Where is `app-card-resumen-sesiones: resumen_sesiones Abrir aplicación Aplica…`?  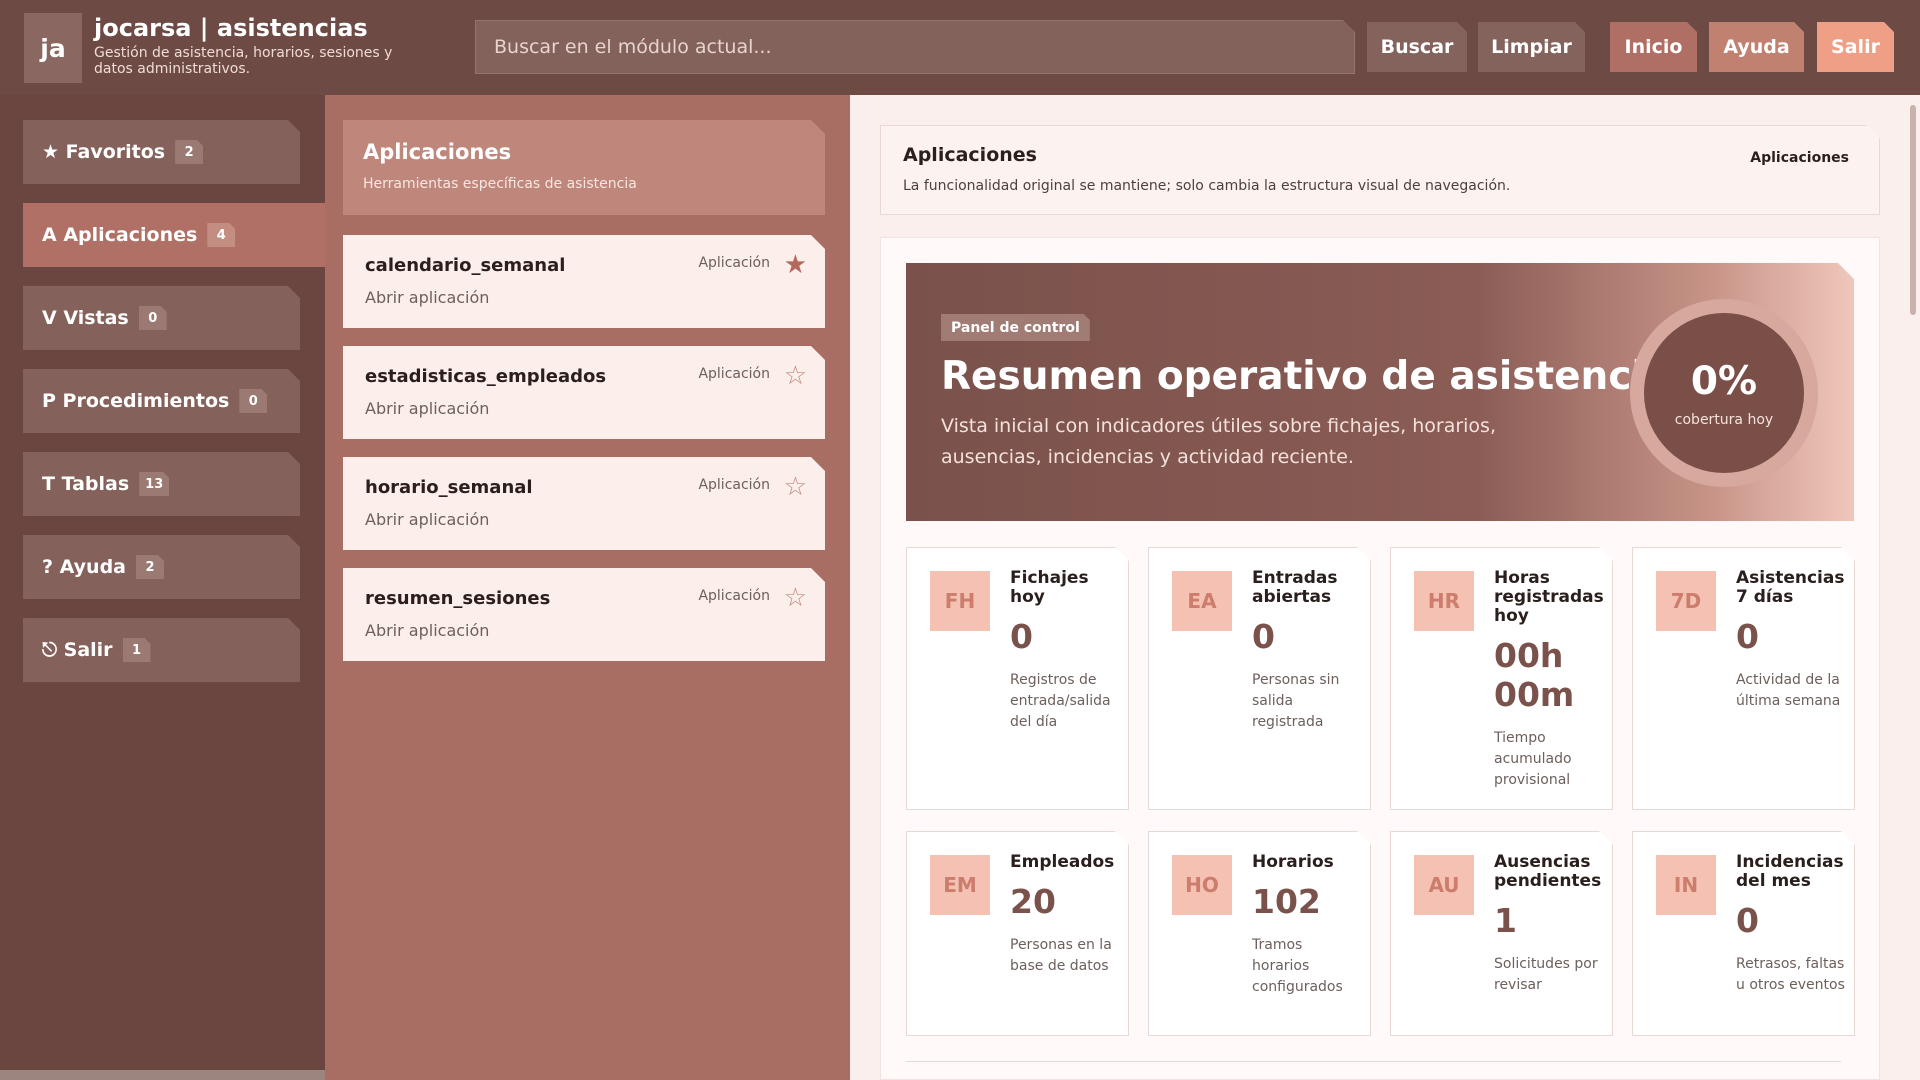 app-card-resumen-sesiones: resumen_sesiones Abrir aplicación Aplica… is located at coordinates (584, 614).